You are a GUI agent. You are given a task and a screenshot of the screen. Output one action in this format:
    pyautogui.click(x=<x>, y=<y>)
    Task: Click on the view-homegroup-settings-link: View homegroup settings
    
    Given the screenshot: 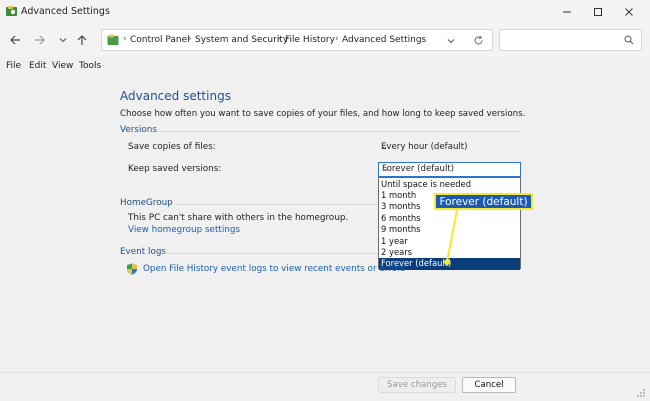 What is the action you would take?
    pyautogui.click(x=184, y=230)
    